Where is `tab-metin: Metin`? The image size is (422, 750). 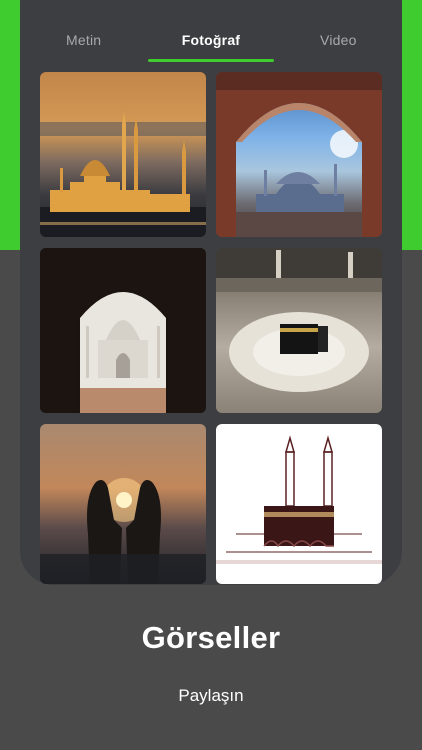
tab-metin: Metin is located at coordinates (83, 40).